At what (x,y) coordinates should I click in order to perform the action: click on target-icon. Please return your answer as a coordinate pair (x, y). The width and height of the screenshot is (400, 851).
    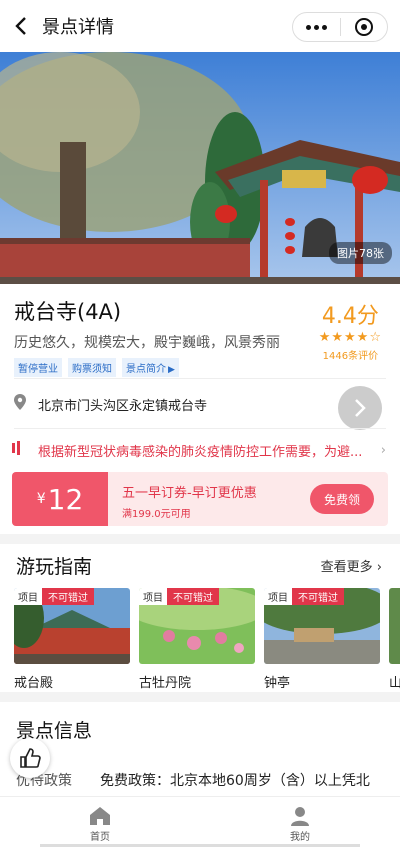
    Looking at the image, I should click on (363, 27).